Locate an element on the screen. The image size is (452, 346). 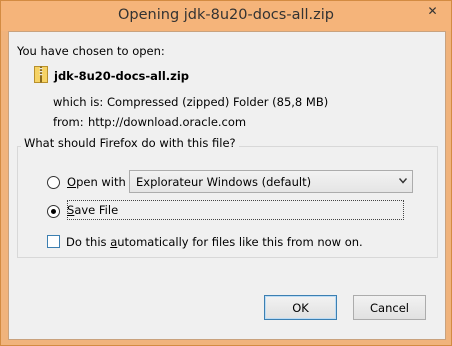
close-icon: ✕ is located at coordinates (432, 11).